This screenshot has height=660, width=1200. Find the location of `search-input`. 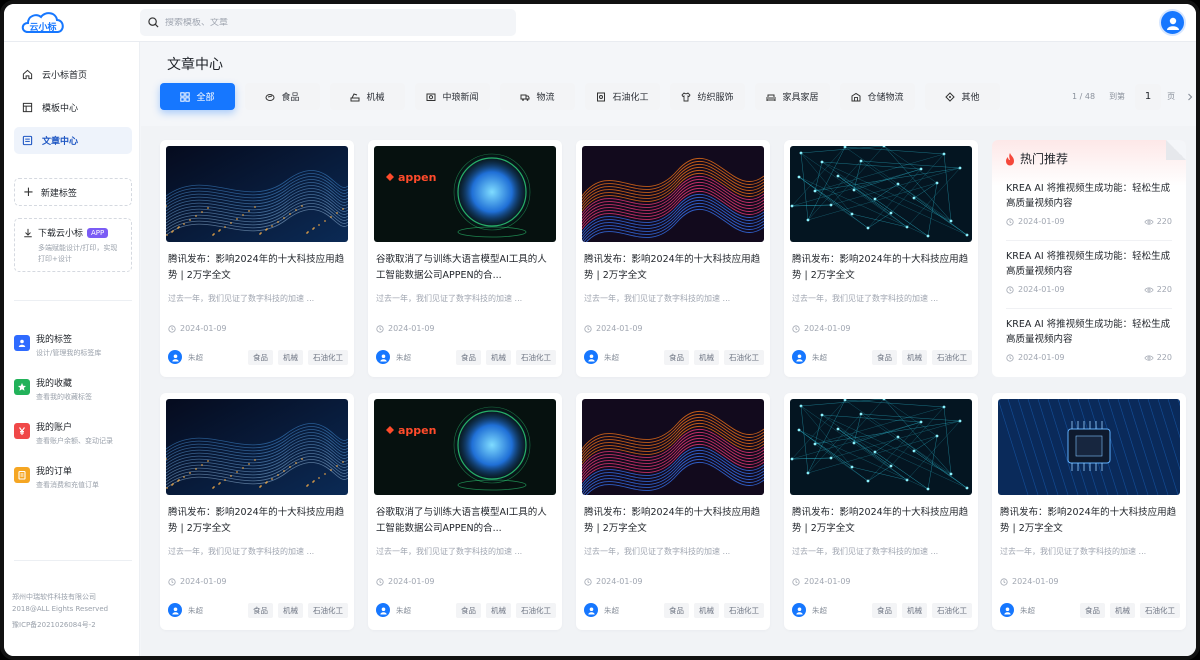

search-input is located at coordinates (330, 22).